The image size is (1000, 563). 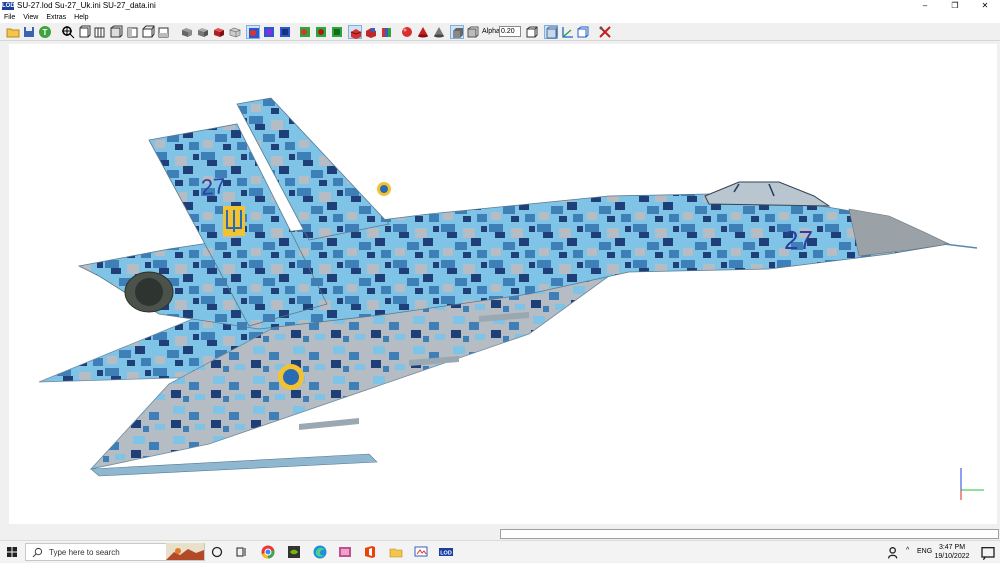 What do you see at coordinates (9, 17) in the screenshot?
I see `menu-file: File` at bounding box center [9, 17].